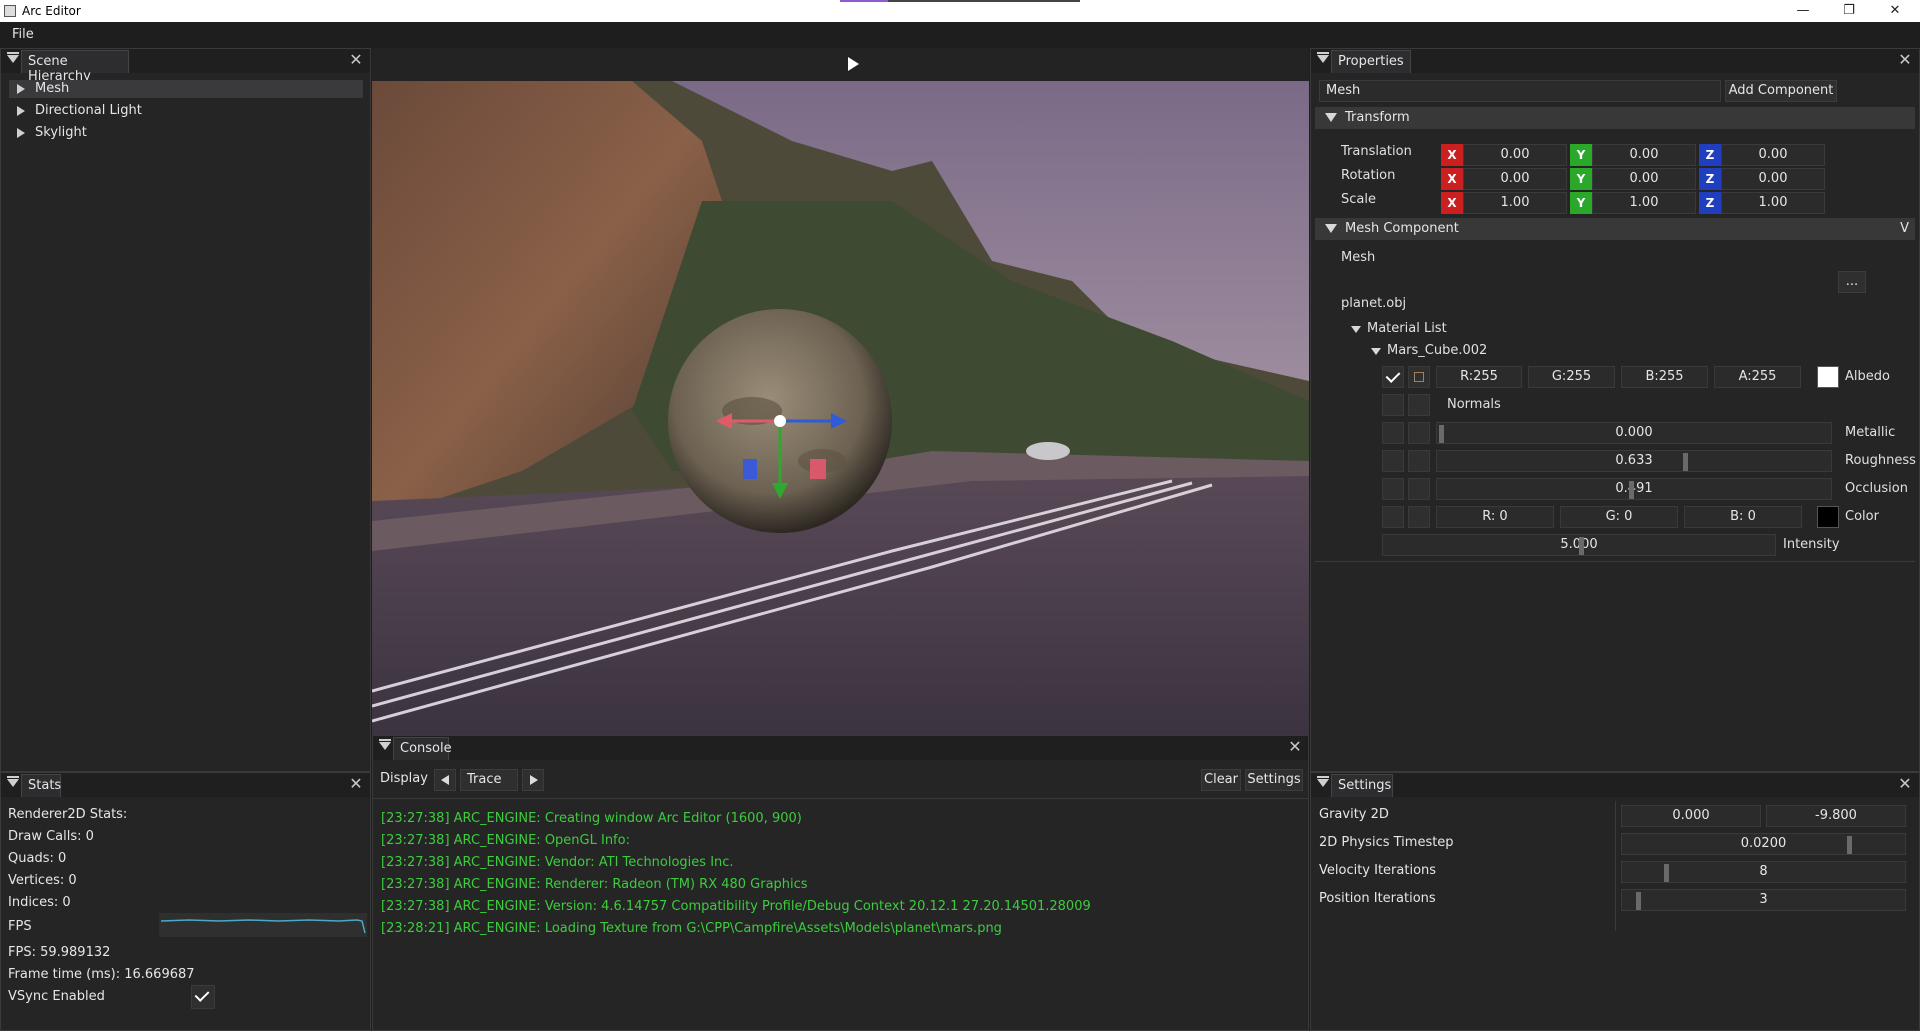 Image resolution: width=1920 pixels, height=1031 pixels. What do you see at coordinates (1803, 11) in the screenshot?
I see `minimize-icon: —` at bounding box center [1803, 11].